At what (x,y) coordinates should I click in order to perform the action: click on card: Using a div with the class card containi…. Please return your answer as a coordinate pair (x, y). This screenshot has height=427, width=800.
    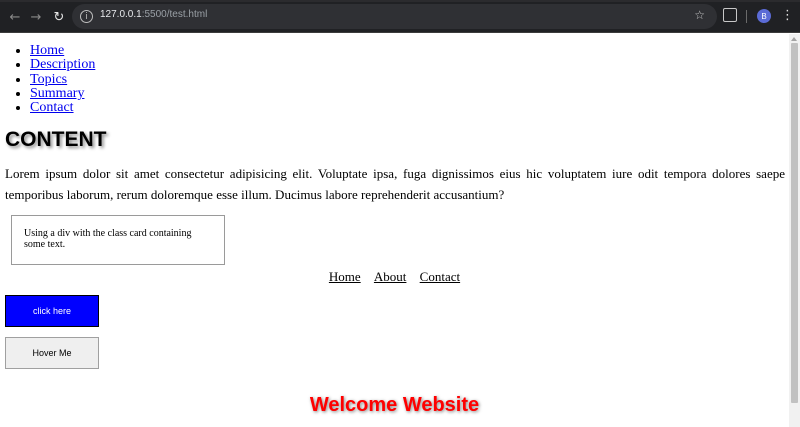
    Looking at the image, I should click on (118, 240).